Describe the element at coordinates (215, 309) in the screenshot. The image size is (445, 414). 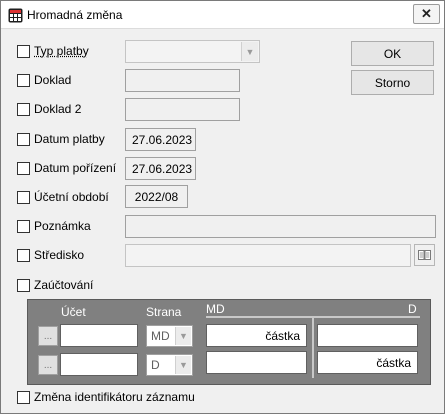
I see `md-label: MD` at that location.